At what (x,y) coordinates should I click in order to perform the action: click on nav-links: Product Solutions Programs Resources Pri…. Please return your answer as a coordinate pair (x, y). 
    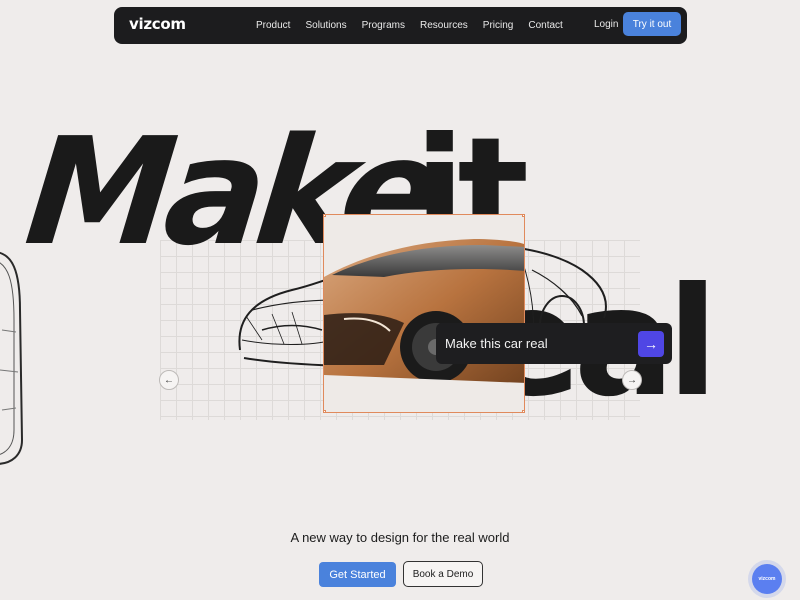
    Looking at the image, I should click on (417, 25).